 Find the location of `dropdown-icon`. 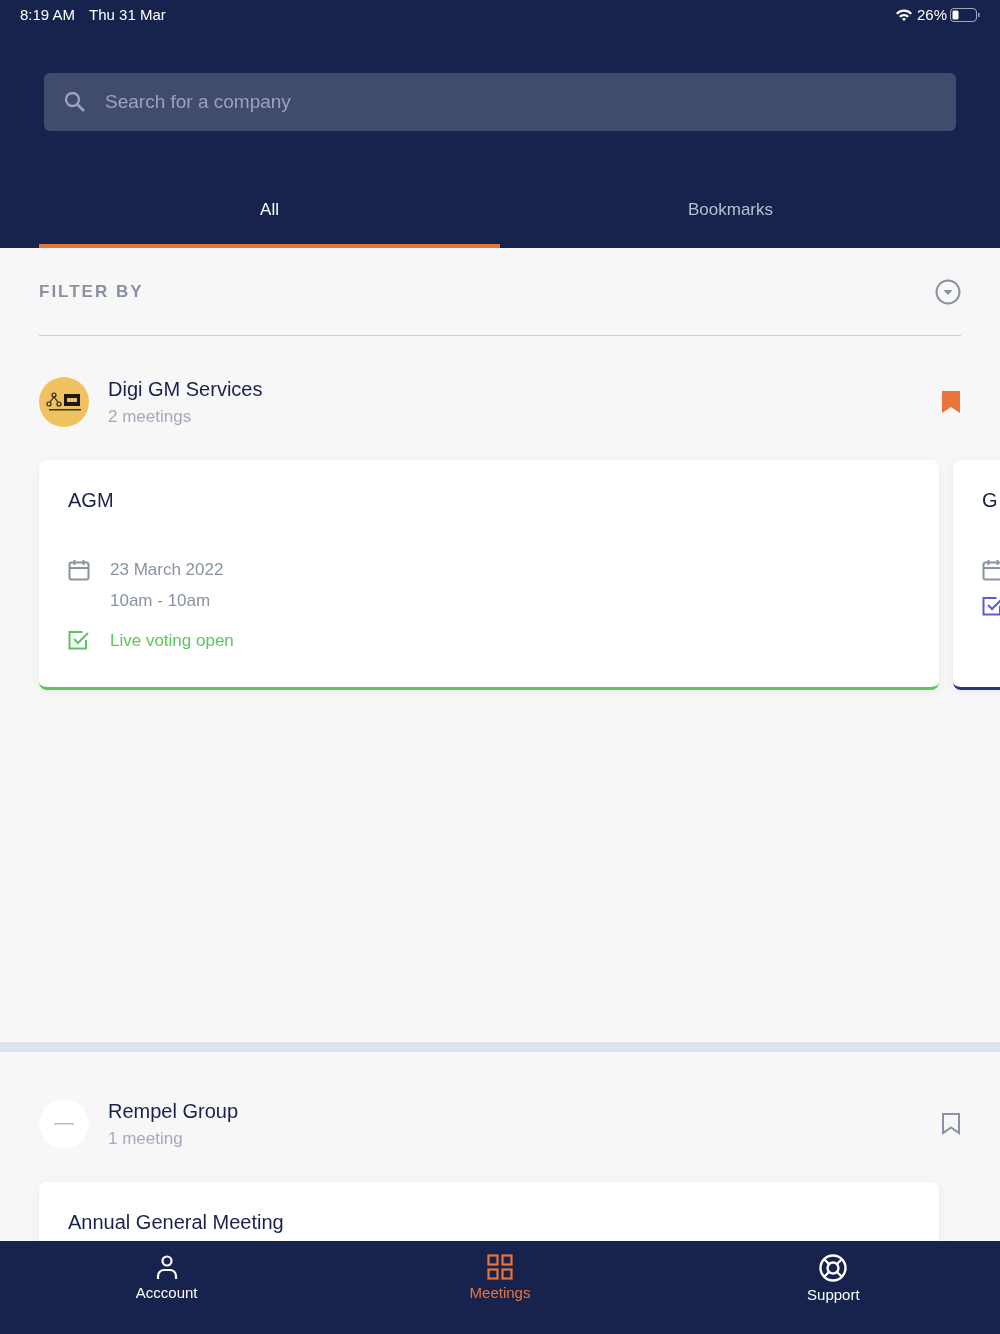

dropdown-icon is located at coordinates (948, 291).